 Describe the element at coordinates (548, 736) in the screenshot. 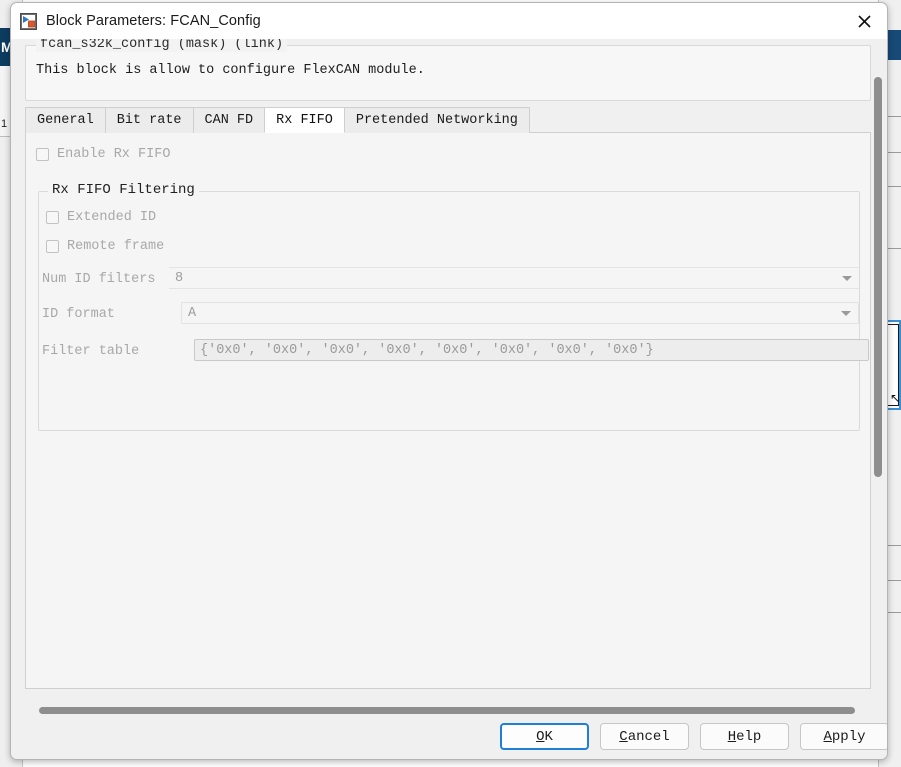

I see `ok-button-label: K` at that location.